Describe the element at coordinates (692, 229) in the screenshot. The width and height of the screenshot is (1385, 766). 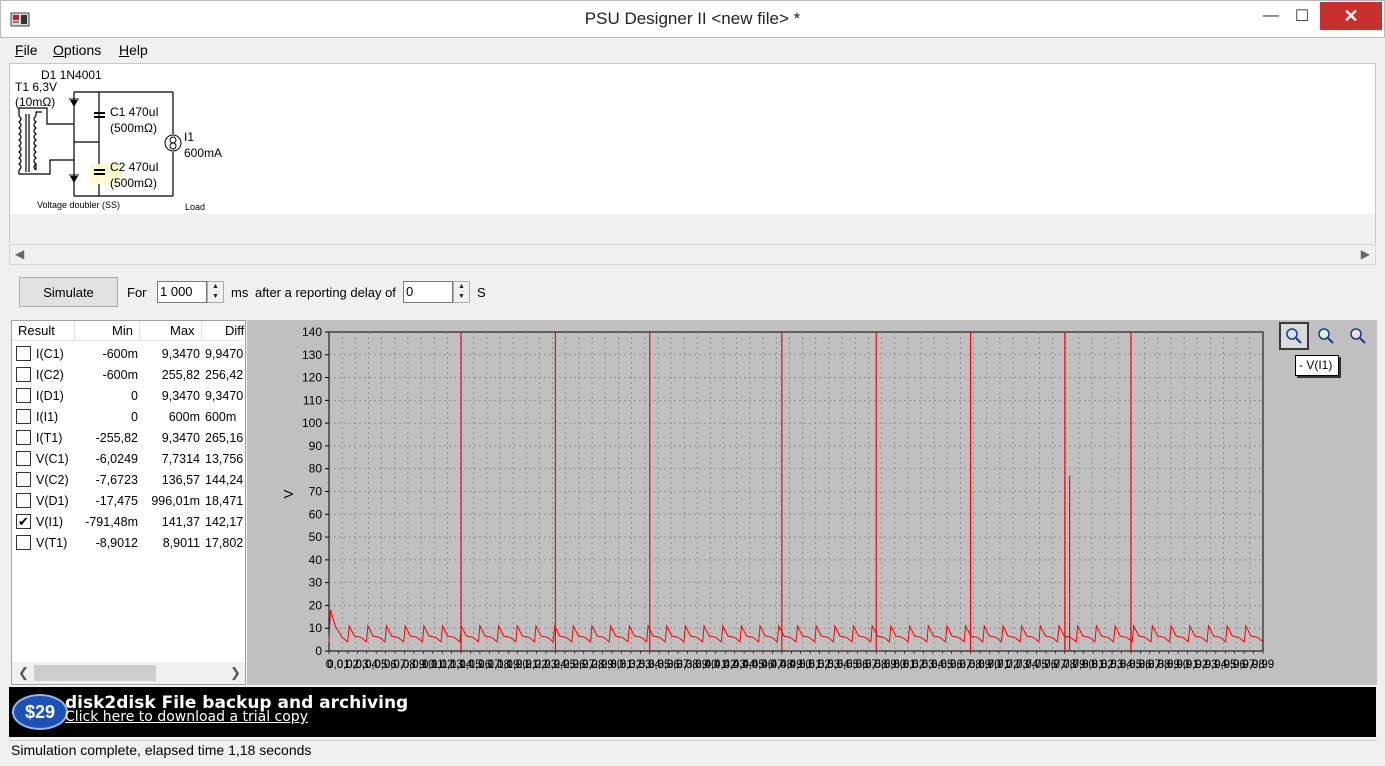
I see `schematic-gutter` at that location.